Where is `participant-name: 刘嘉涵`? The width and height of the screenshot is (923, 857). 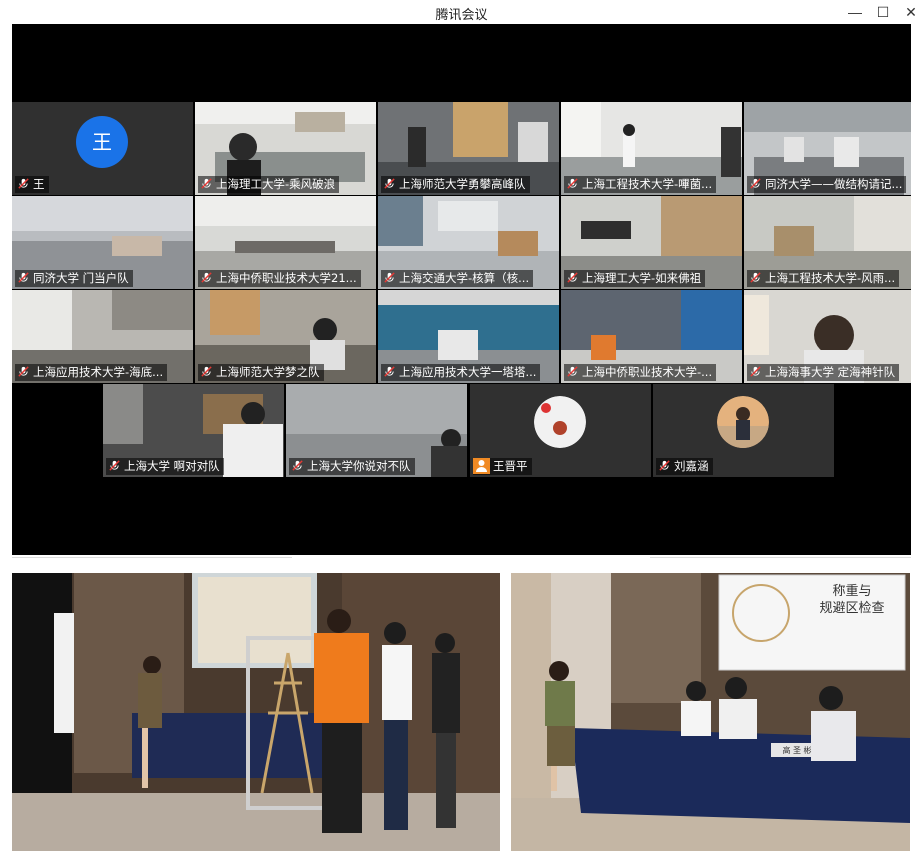 participant-name: 刘嘉涵 is located at coordinates (684, 466).